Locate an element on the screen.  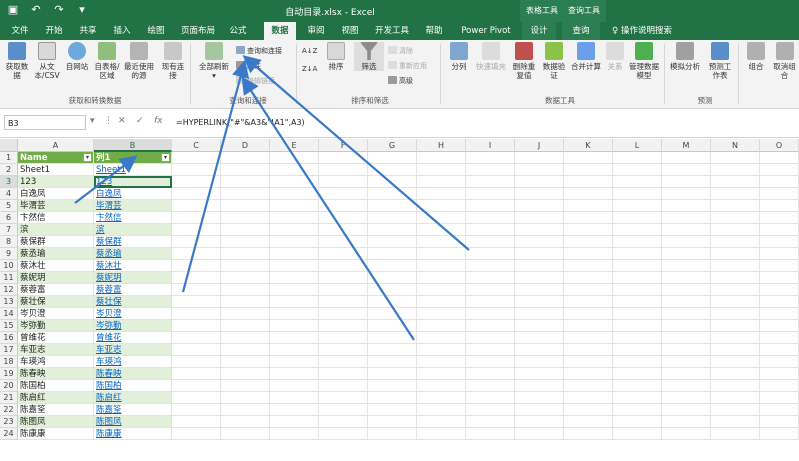
column-header-n: N is located at coordinates (735, 145).